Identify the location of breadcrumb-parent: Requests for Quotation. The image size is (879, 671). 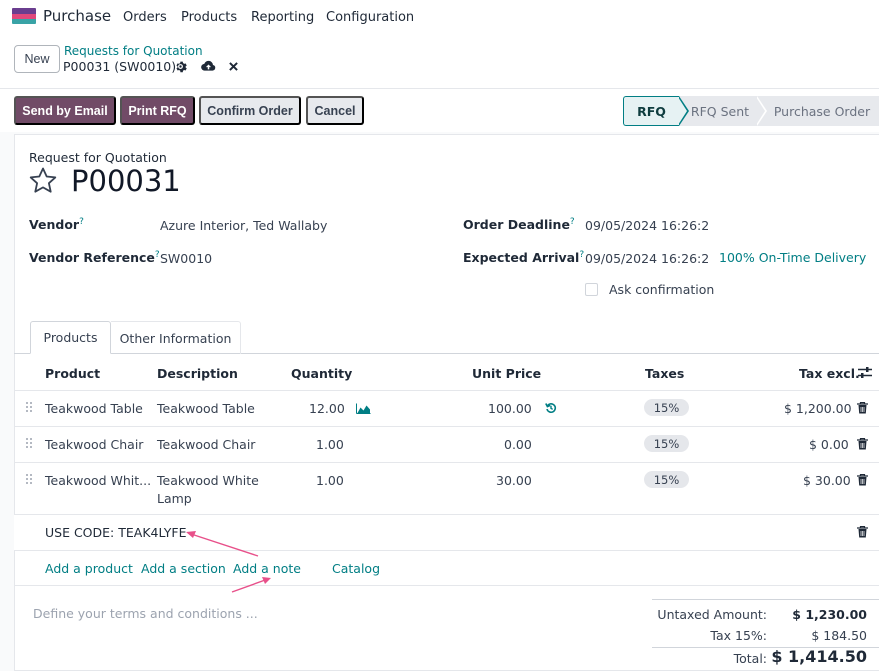
(133, 51).